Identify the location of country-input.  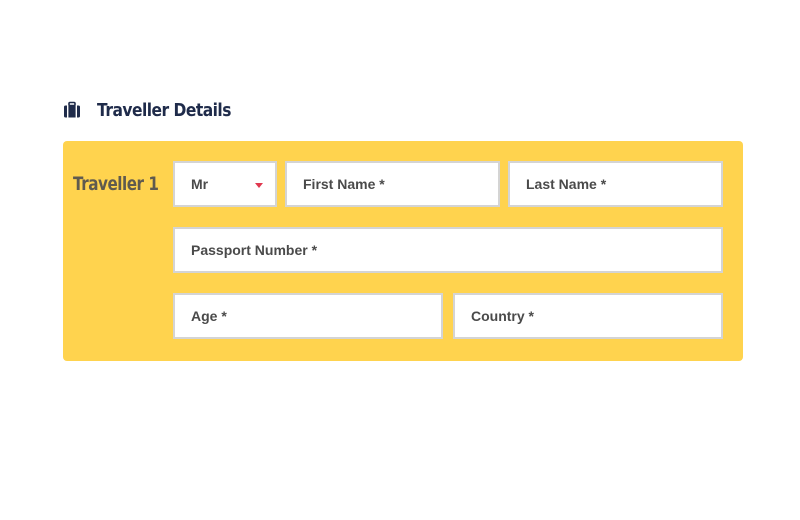
(588, 316).